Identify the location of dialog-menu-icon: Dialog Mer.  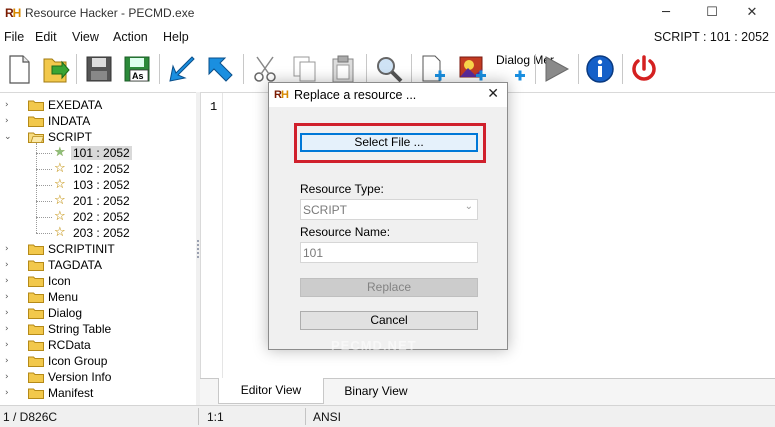
(524, 69).